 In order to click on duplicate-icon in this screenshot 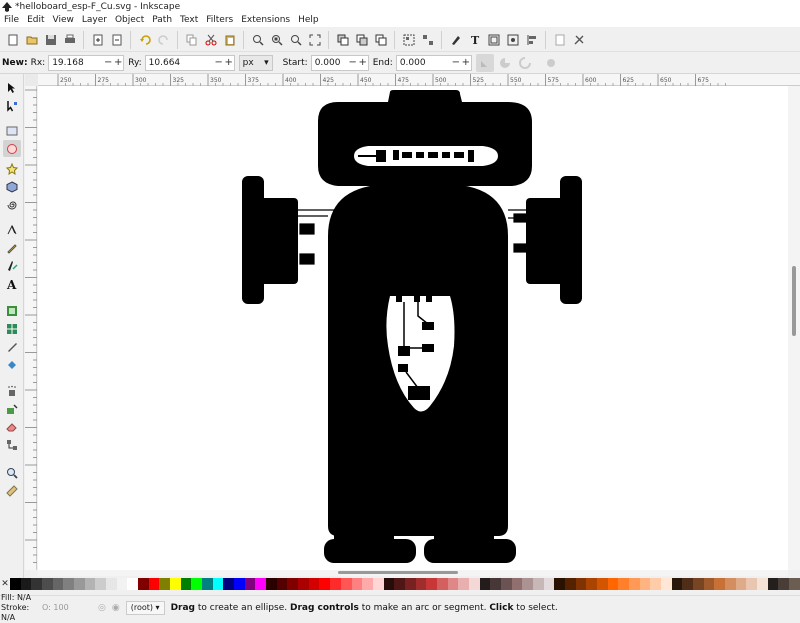, I will do `click(343, 40)`.